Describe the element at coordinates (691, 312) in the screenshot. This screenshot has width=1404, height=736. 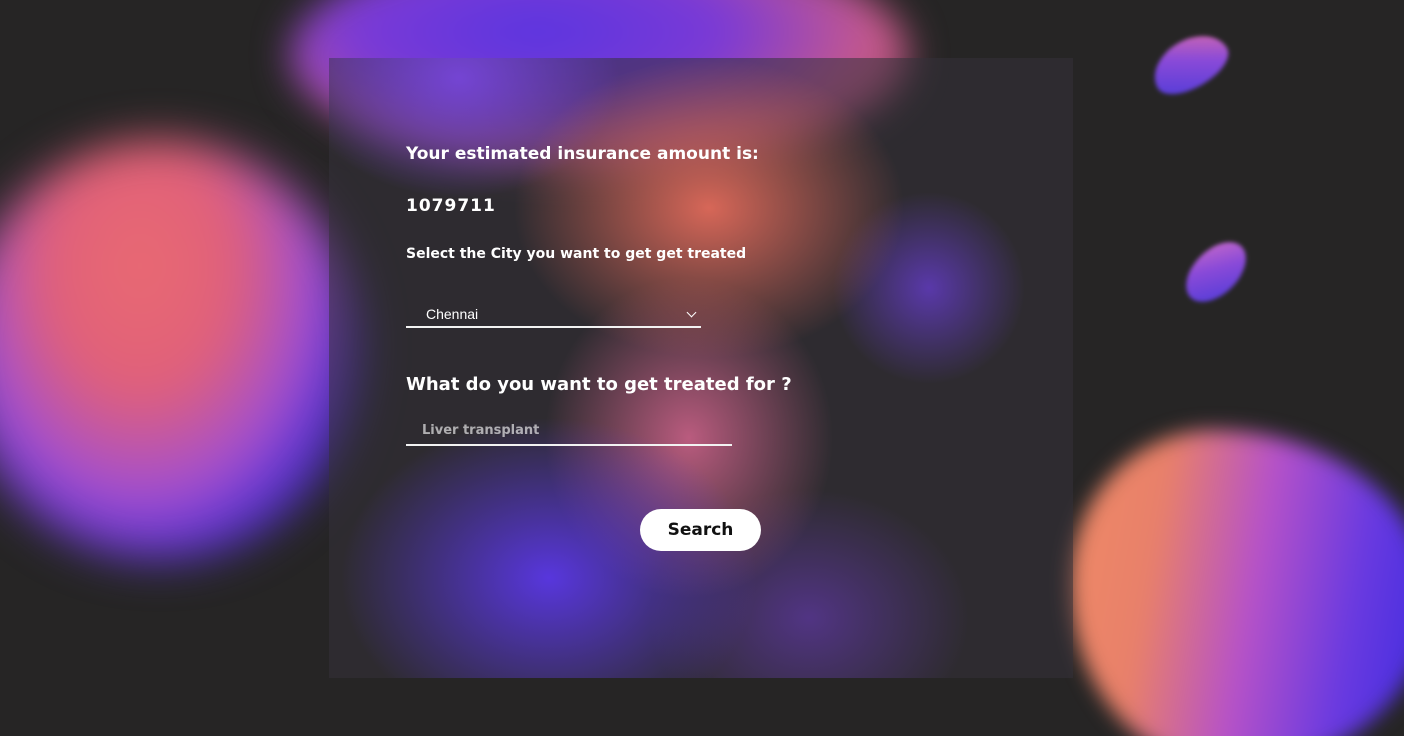
I see `chevron-down-icon` at that location.